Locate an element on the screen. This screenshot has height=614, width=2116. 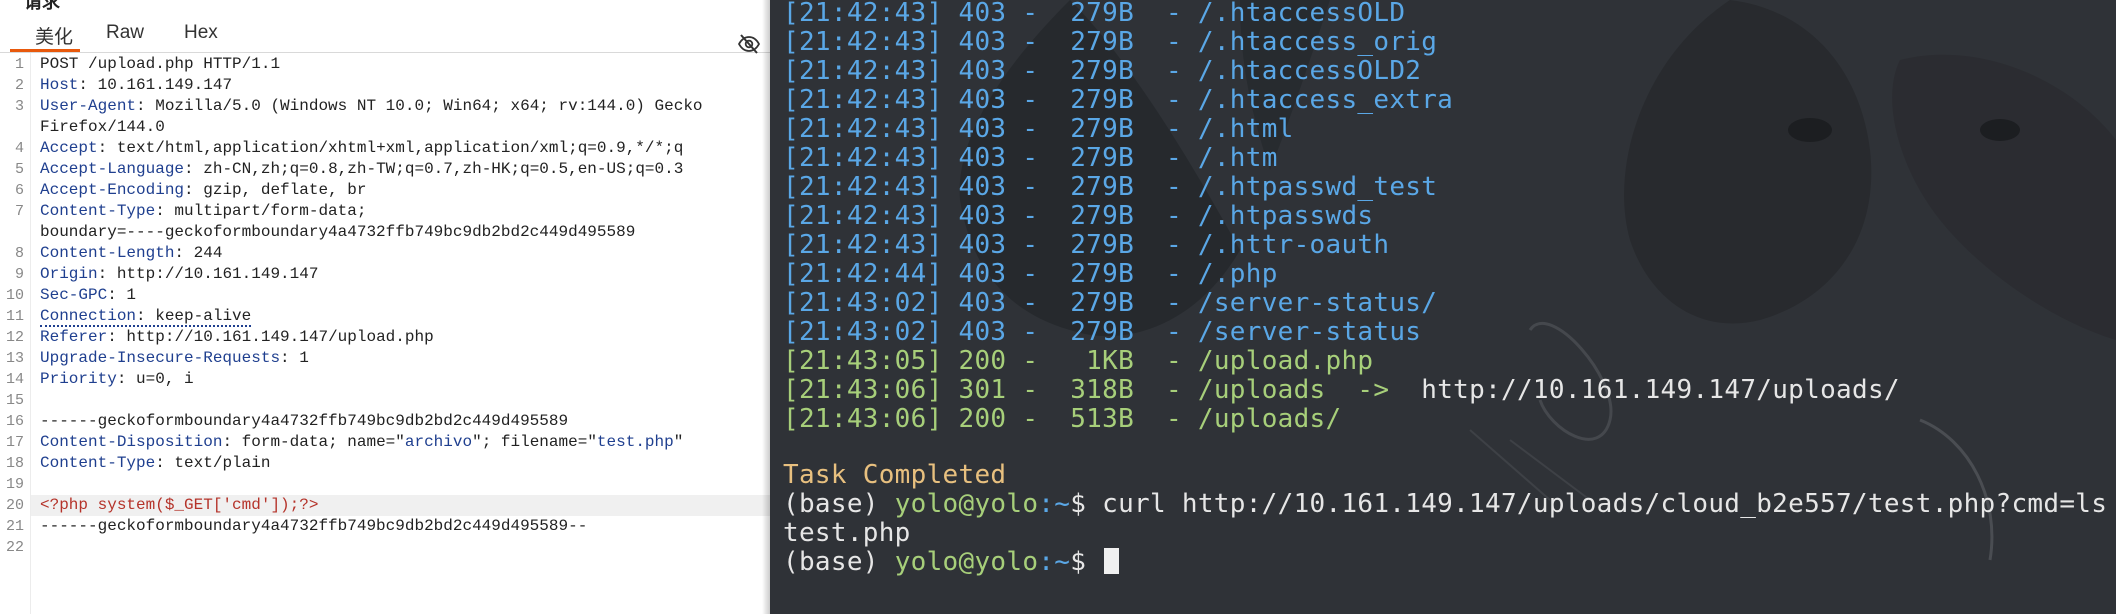
timestamp: [21:43:02] is located at coordinates (863, 332).